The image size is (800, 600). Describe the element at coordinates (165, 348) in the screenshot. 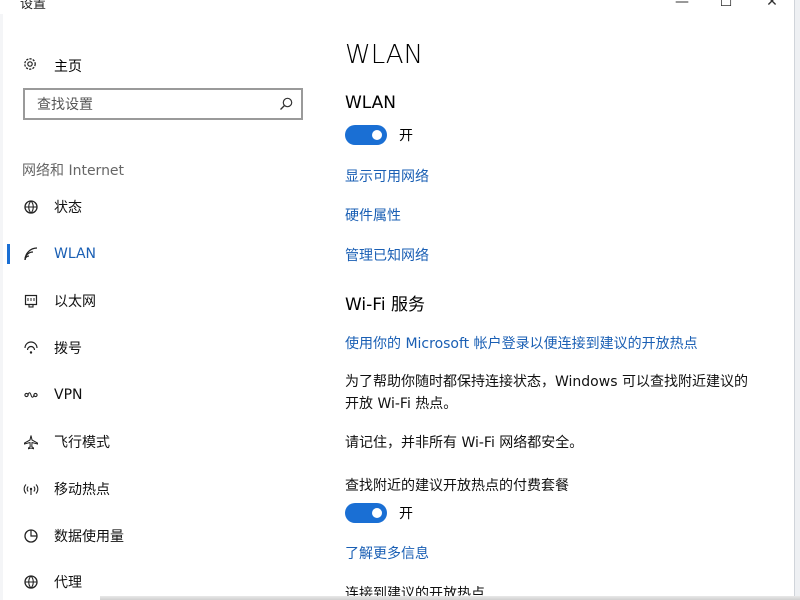

I see `sidebar-item-dialup: 拨号` at that location.